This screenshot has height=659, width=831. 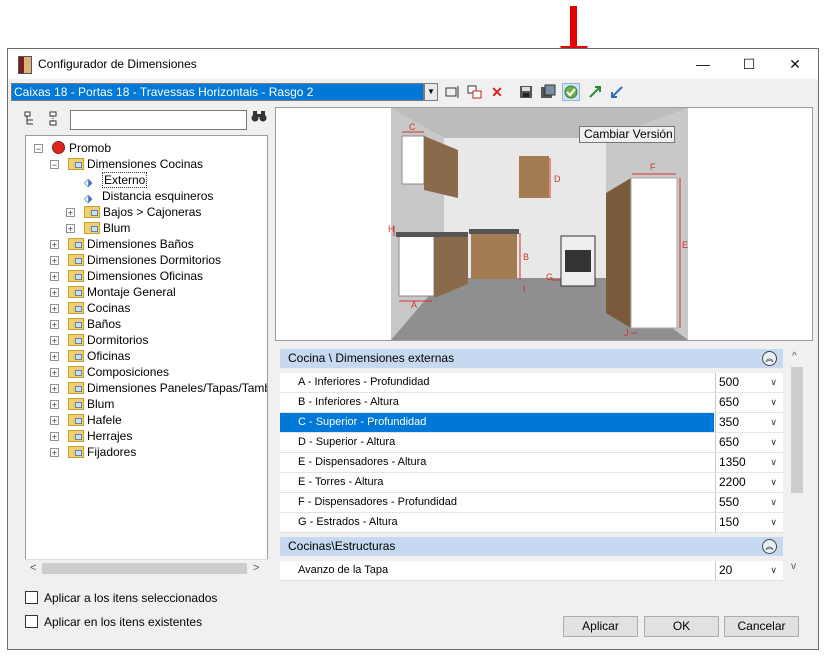 I want to click on close-button: ✕, so click(x=795, y=64).